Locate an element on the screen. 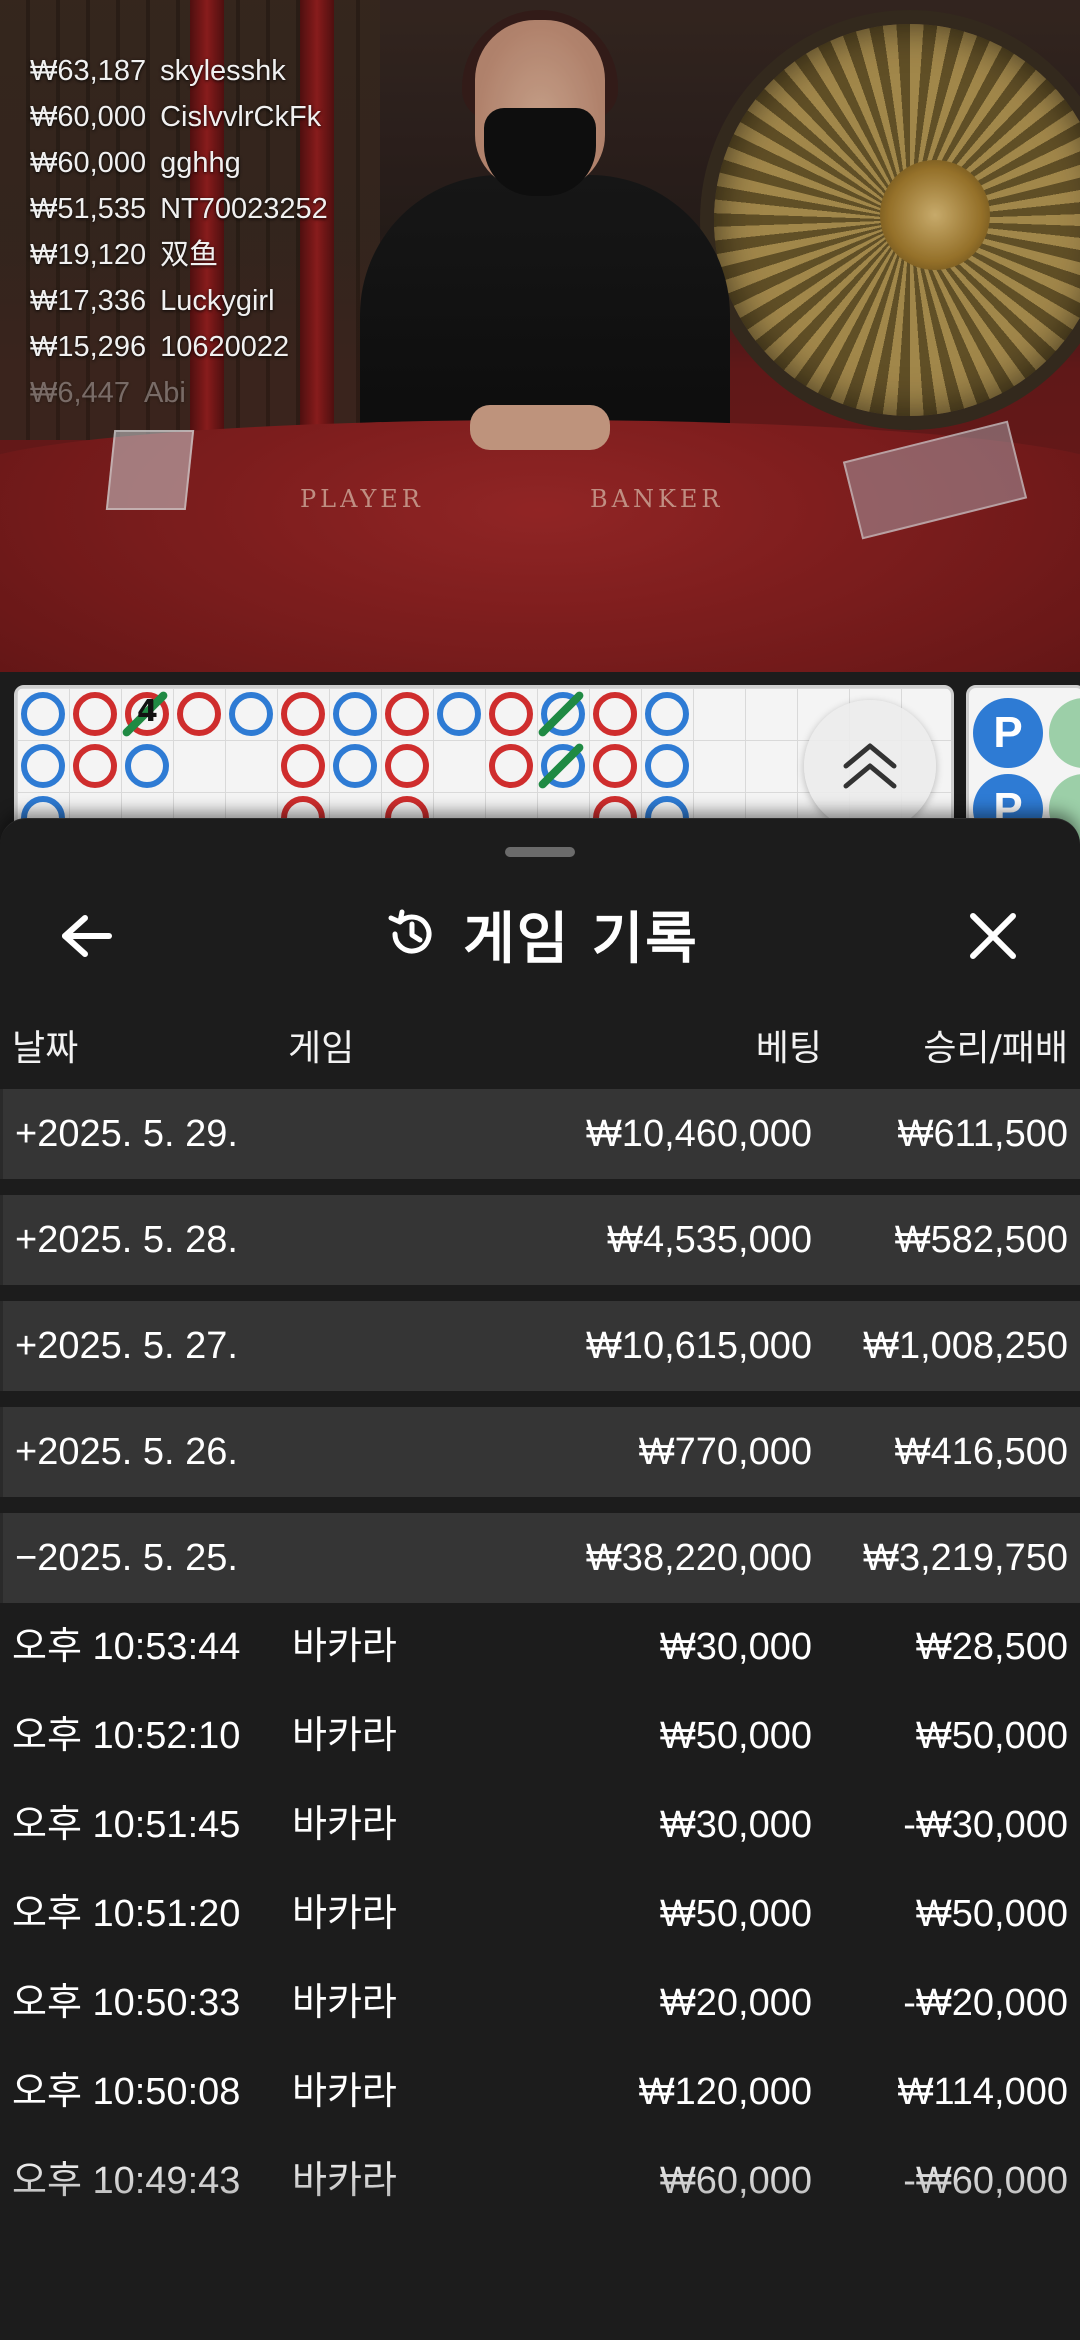  feed-row: ₩51,535 NT70023252 is located at coordinates (179, 209).